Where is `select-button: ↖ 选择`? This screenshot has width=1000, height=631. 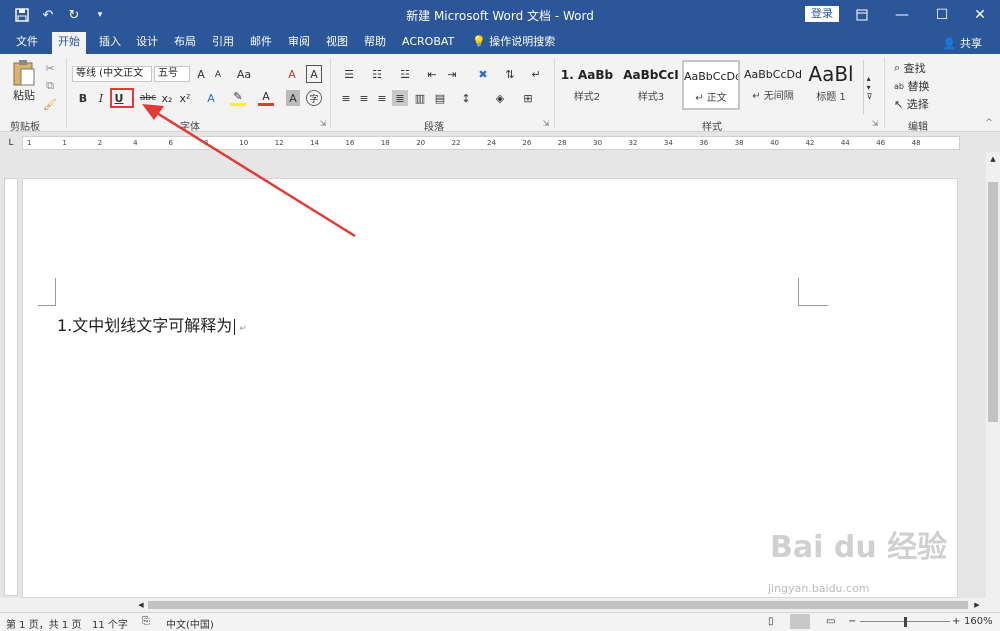
select-button: ↖ 选择 is located at coordinates (920, 104).